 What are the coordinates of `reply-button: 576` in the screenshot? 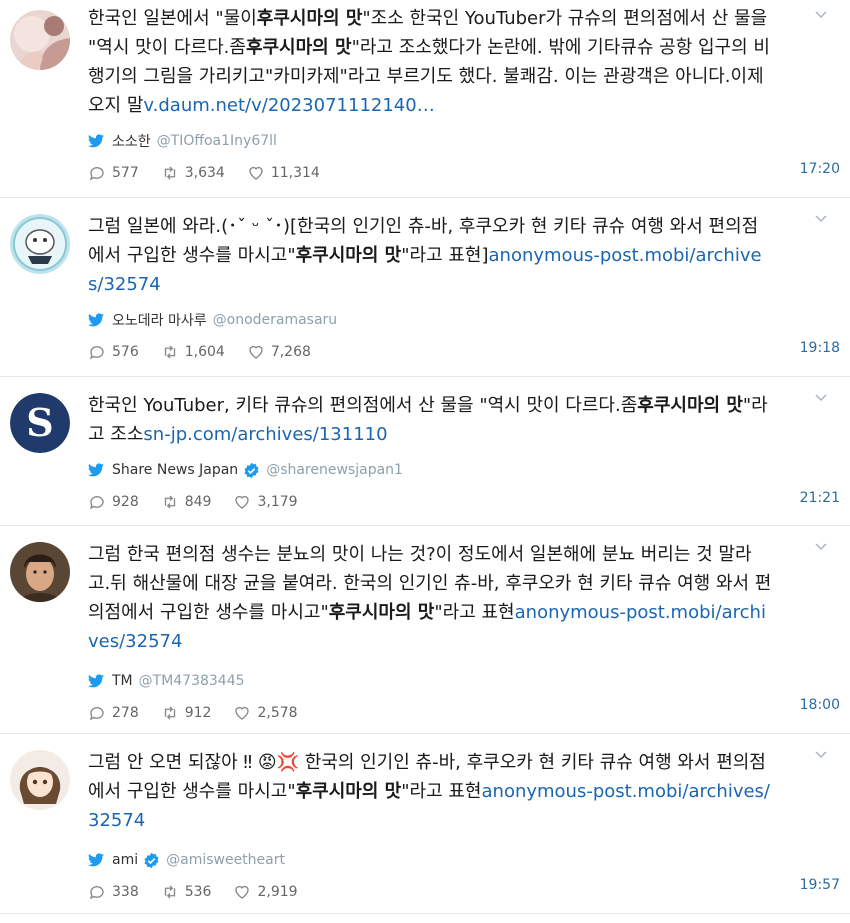 It's located at (113, 352).